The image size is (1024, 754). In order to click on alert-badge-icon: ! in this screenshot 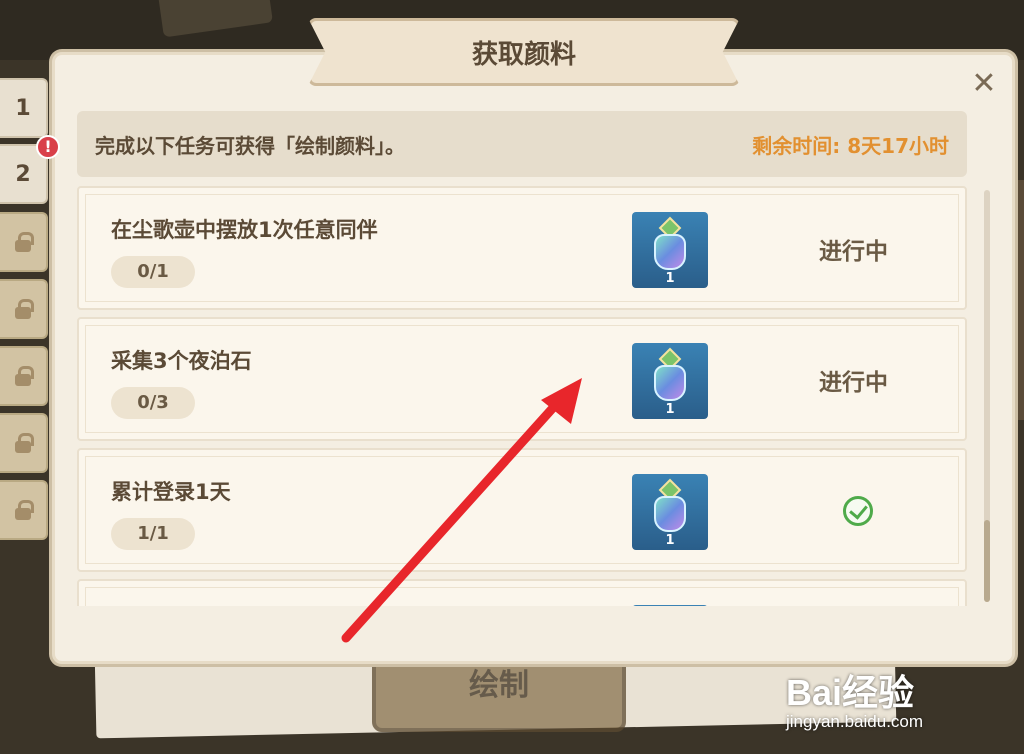, I will do `click(48, 147)`.